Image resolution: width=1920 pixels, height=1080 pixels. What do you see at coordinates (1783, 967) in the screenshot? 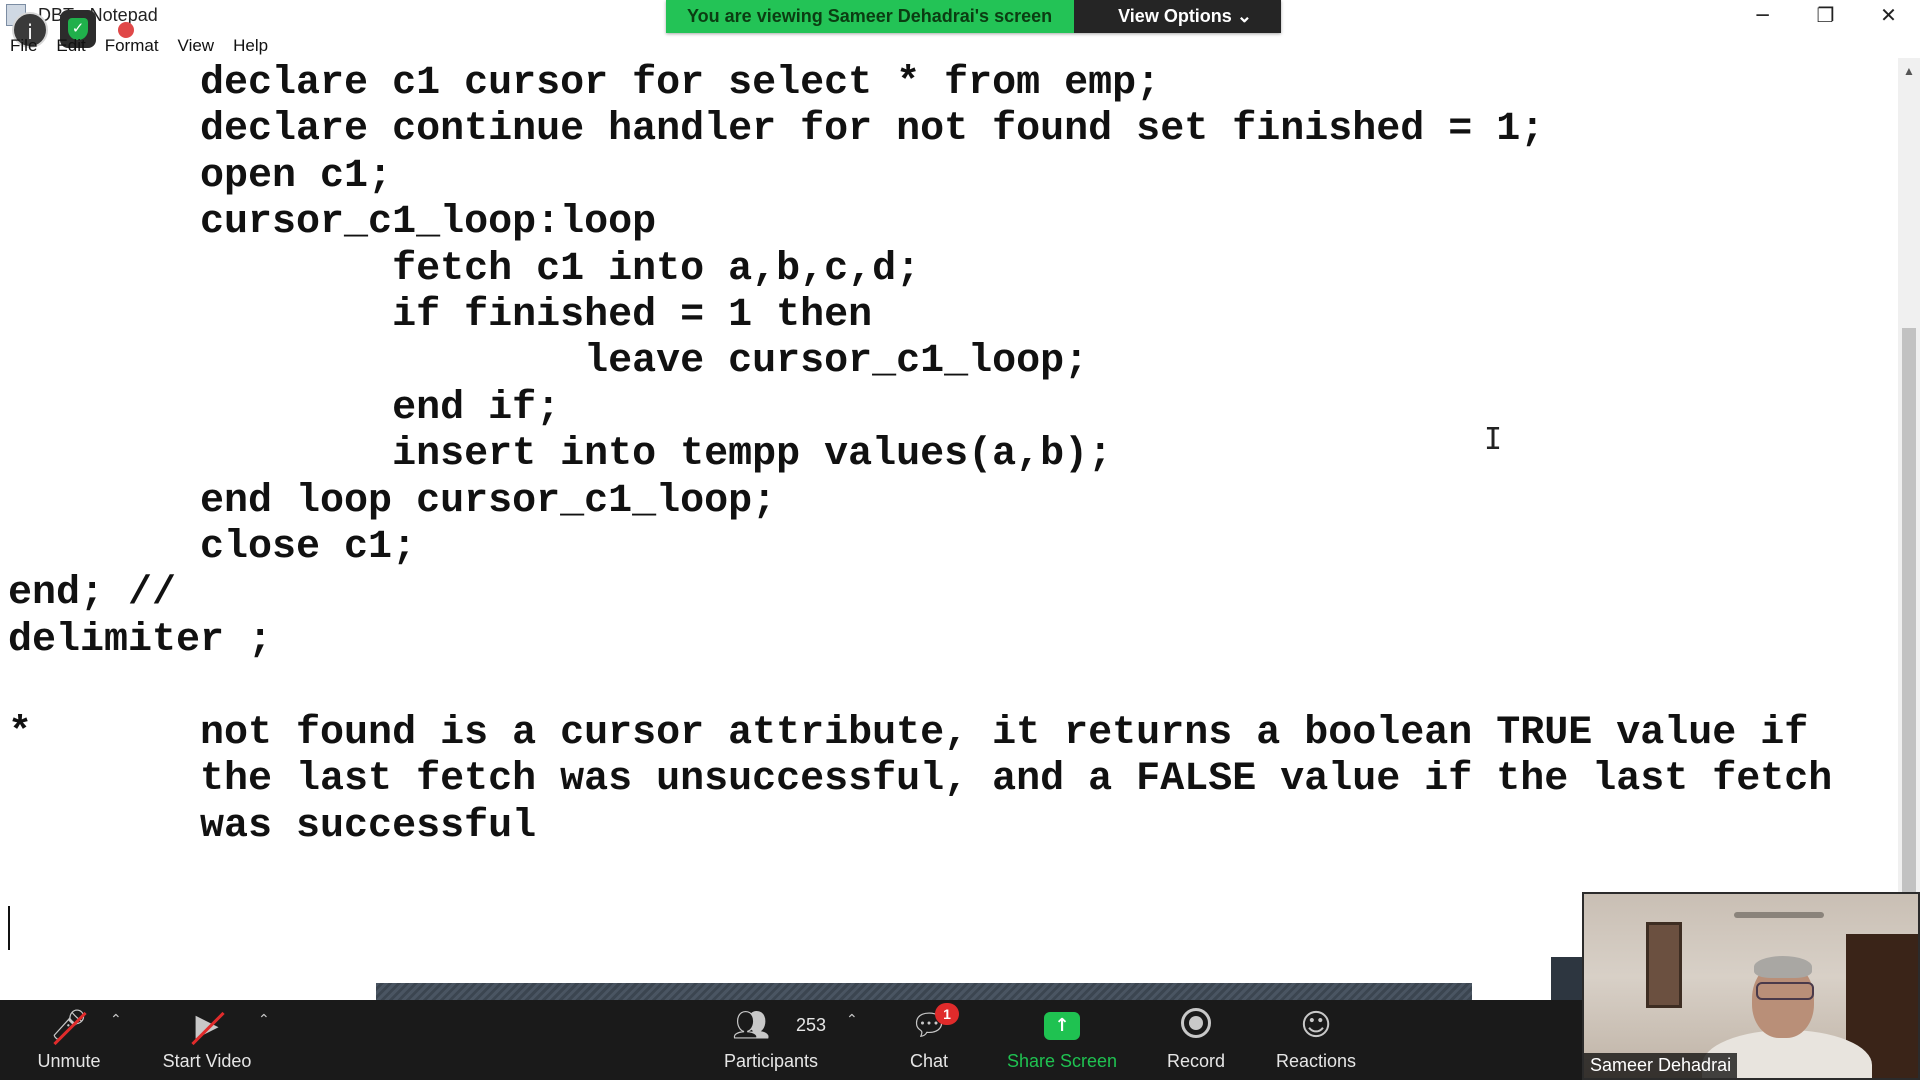
I see `person-hair-shape` at bounding box center [1783, 967].